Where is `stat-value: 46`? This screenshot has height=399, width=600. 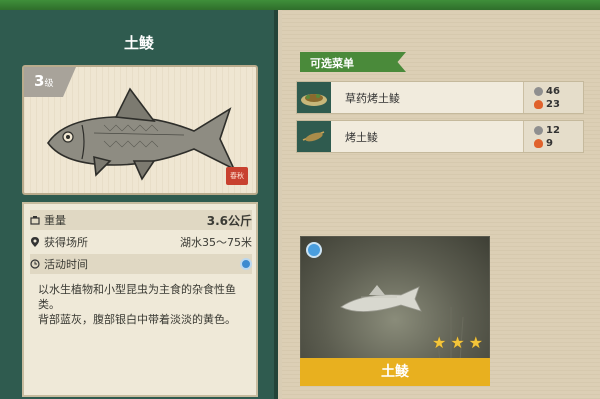
stat-value: 46 is located at coordinates (553, 91).